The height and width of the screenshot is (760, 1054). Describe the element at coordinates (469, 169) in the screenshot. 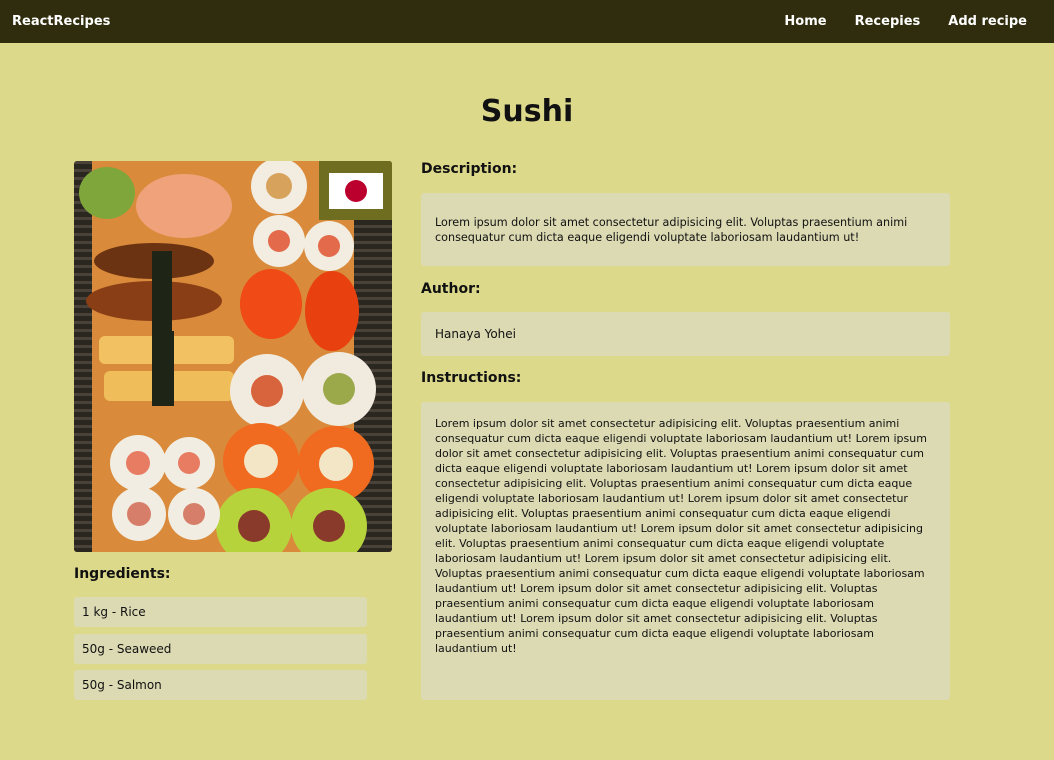

I see `description-label: Description:` at that location.